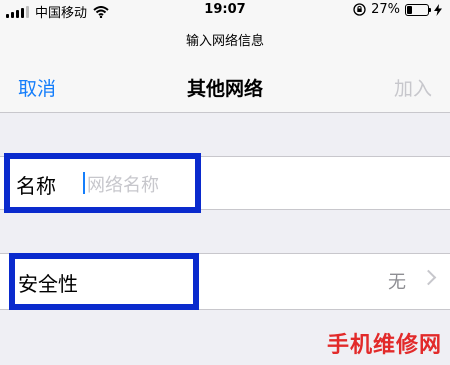  Describe the element at coordinates (428, 277) in the screenshot. I see `chevron-right-icon` at that location.